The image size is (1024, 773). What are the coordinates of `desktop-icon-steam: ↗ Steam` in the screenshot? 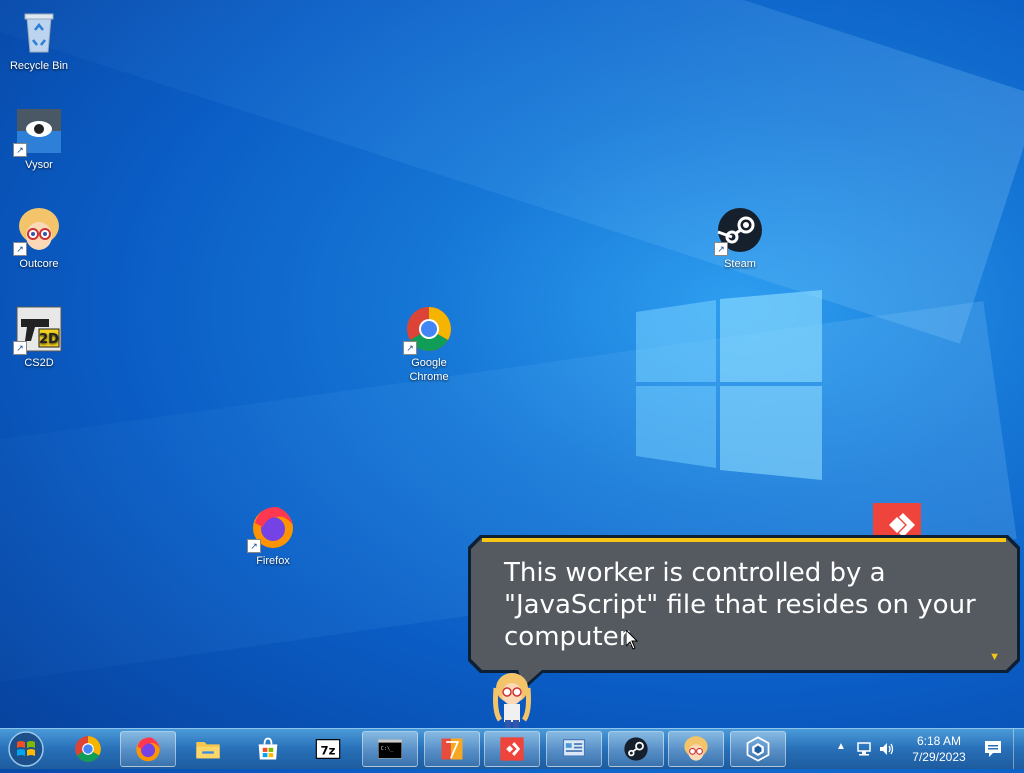 It's located at (740, 238).